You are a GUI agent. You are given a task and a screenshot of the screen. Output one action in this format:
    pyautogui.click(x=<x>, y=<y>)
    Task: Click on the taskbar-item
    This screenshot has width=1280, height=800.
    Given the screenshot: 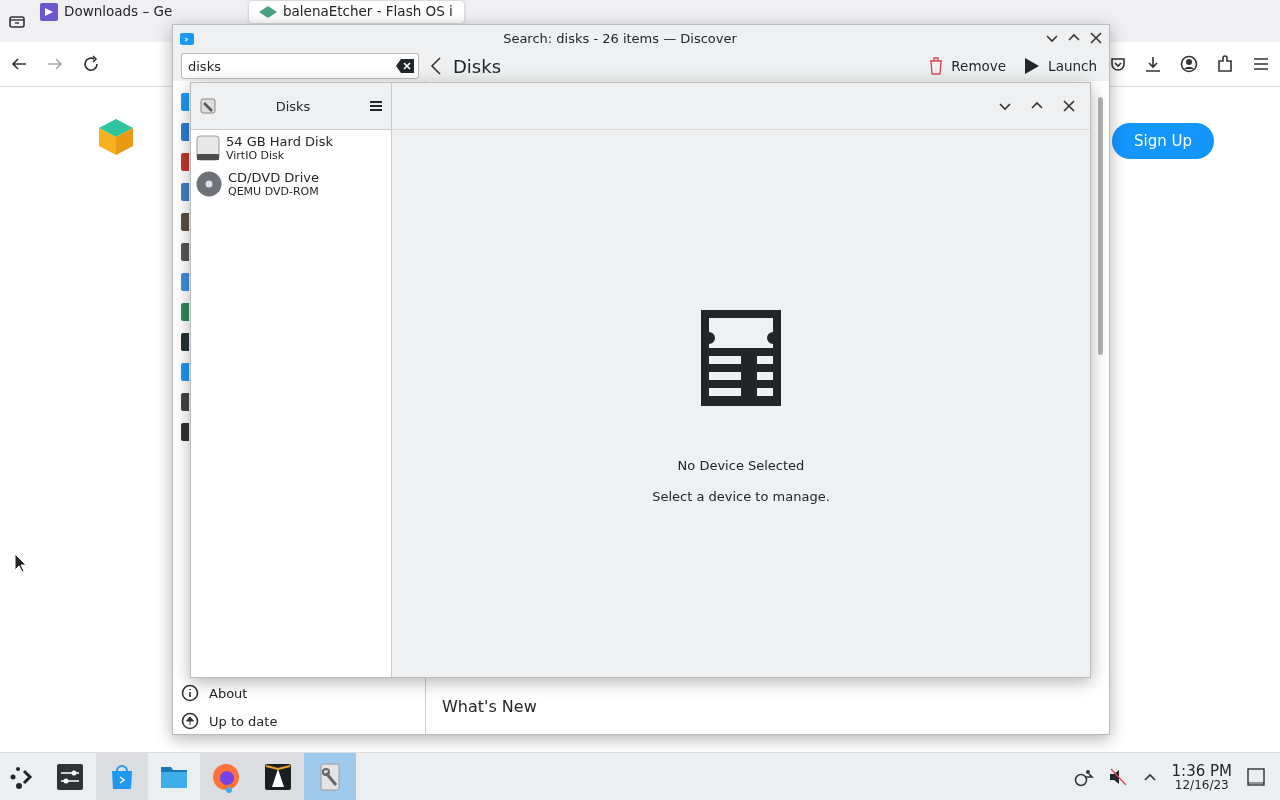 What is the action you would take?
    pyautogui.click(x=278, y=776)
    